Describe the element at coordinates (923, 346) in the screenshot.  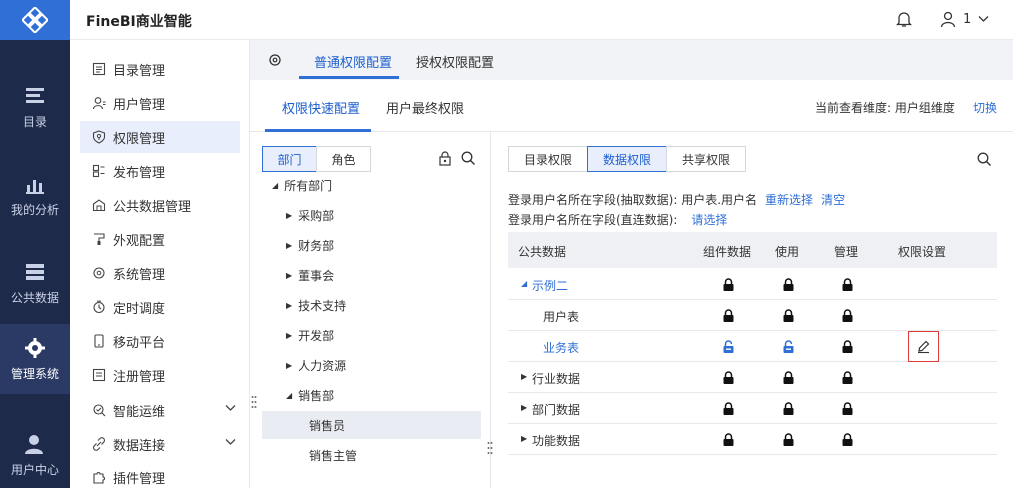
I see `edit-permission-button` at that location.